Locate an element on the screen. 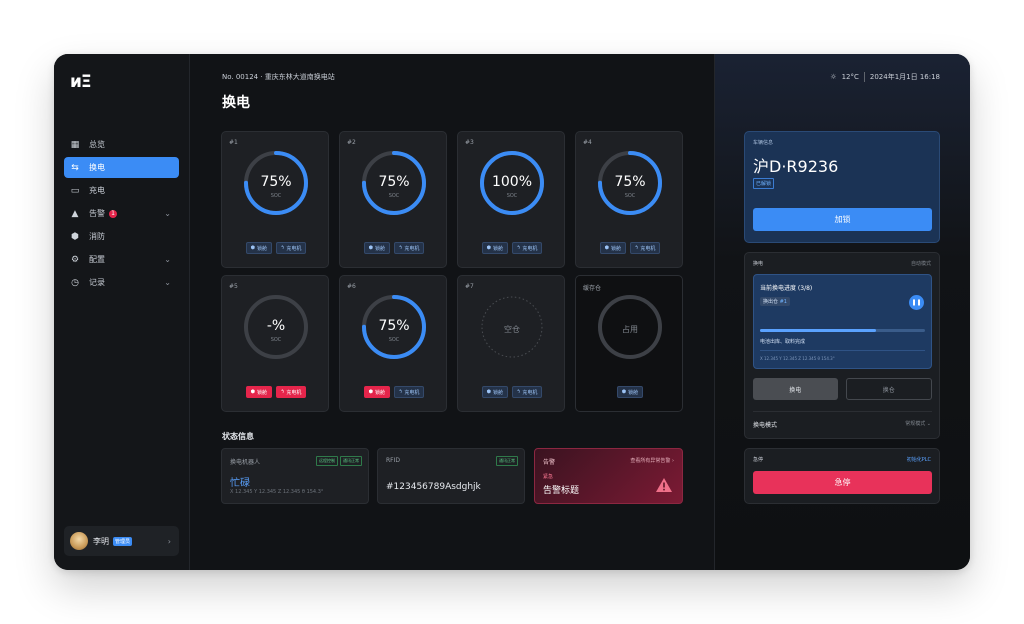 The height and width of the screenshot is (624, 1024). init-plc-link: 初始化PLC is located at coordinates (919, 459).